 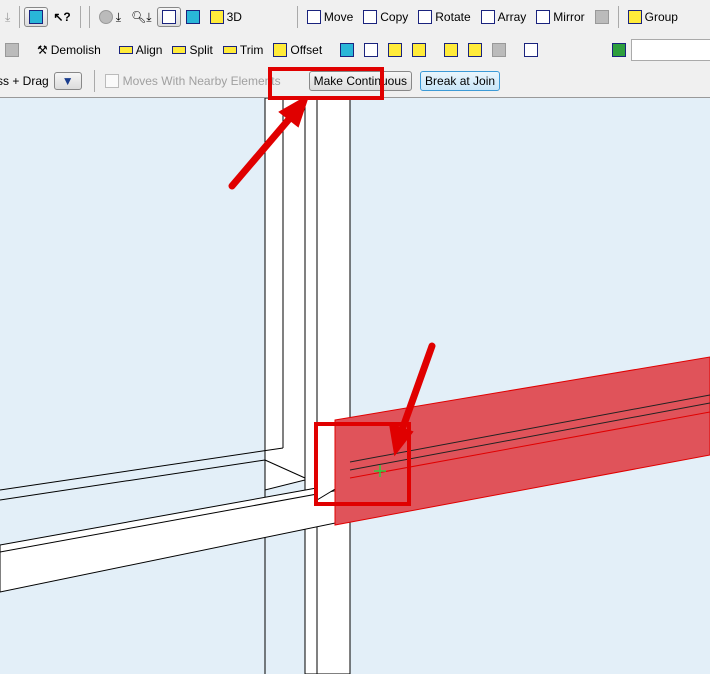 I want to click on paint-icon, so click(x=499, y=49).